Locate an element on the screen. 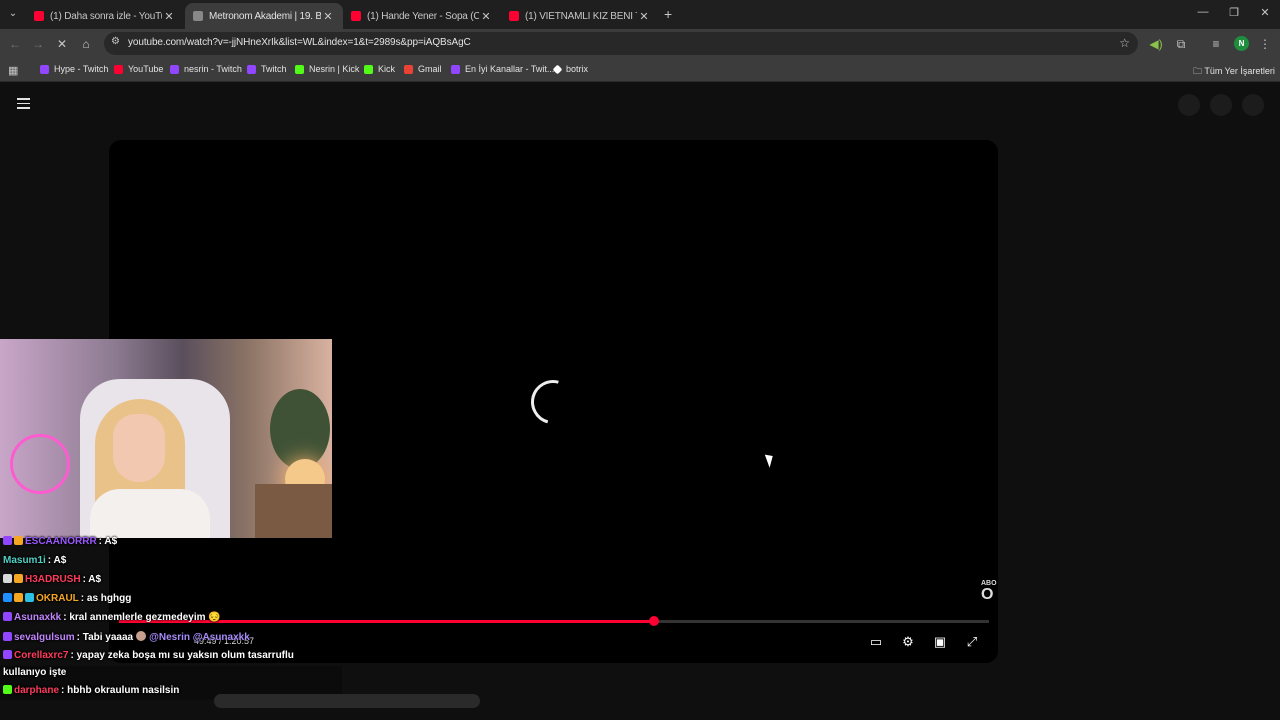  chat-username: H3ADRUSH is located at coordinates (53, 579).